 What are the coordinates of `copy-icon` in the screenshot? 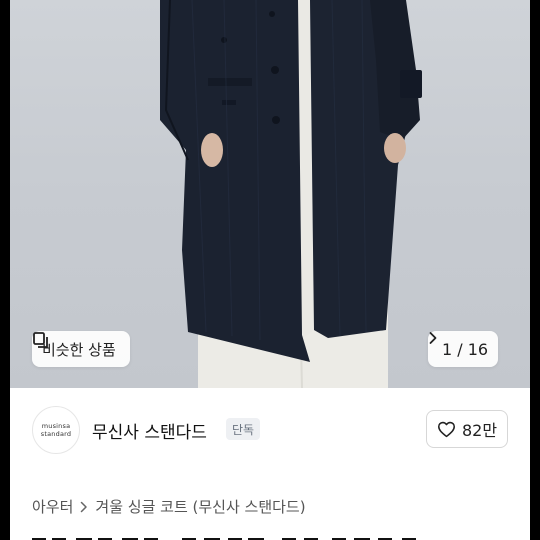 It's located at (40, 340).